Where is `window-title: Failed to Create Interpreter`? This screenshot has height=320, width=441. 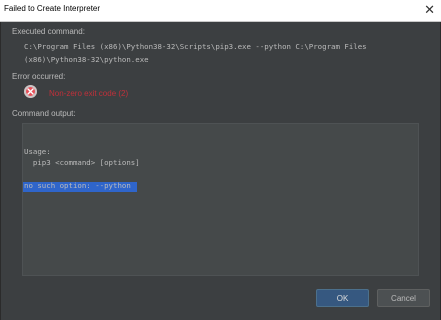
window-title: Failed to Create Interpreter is located at coordinates (52, 8).